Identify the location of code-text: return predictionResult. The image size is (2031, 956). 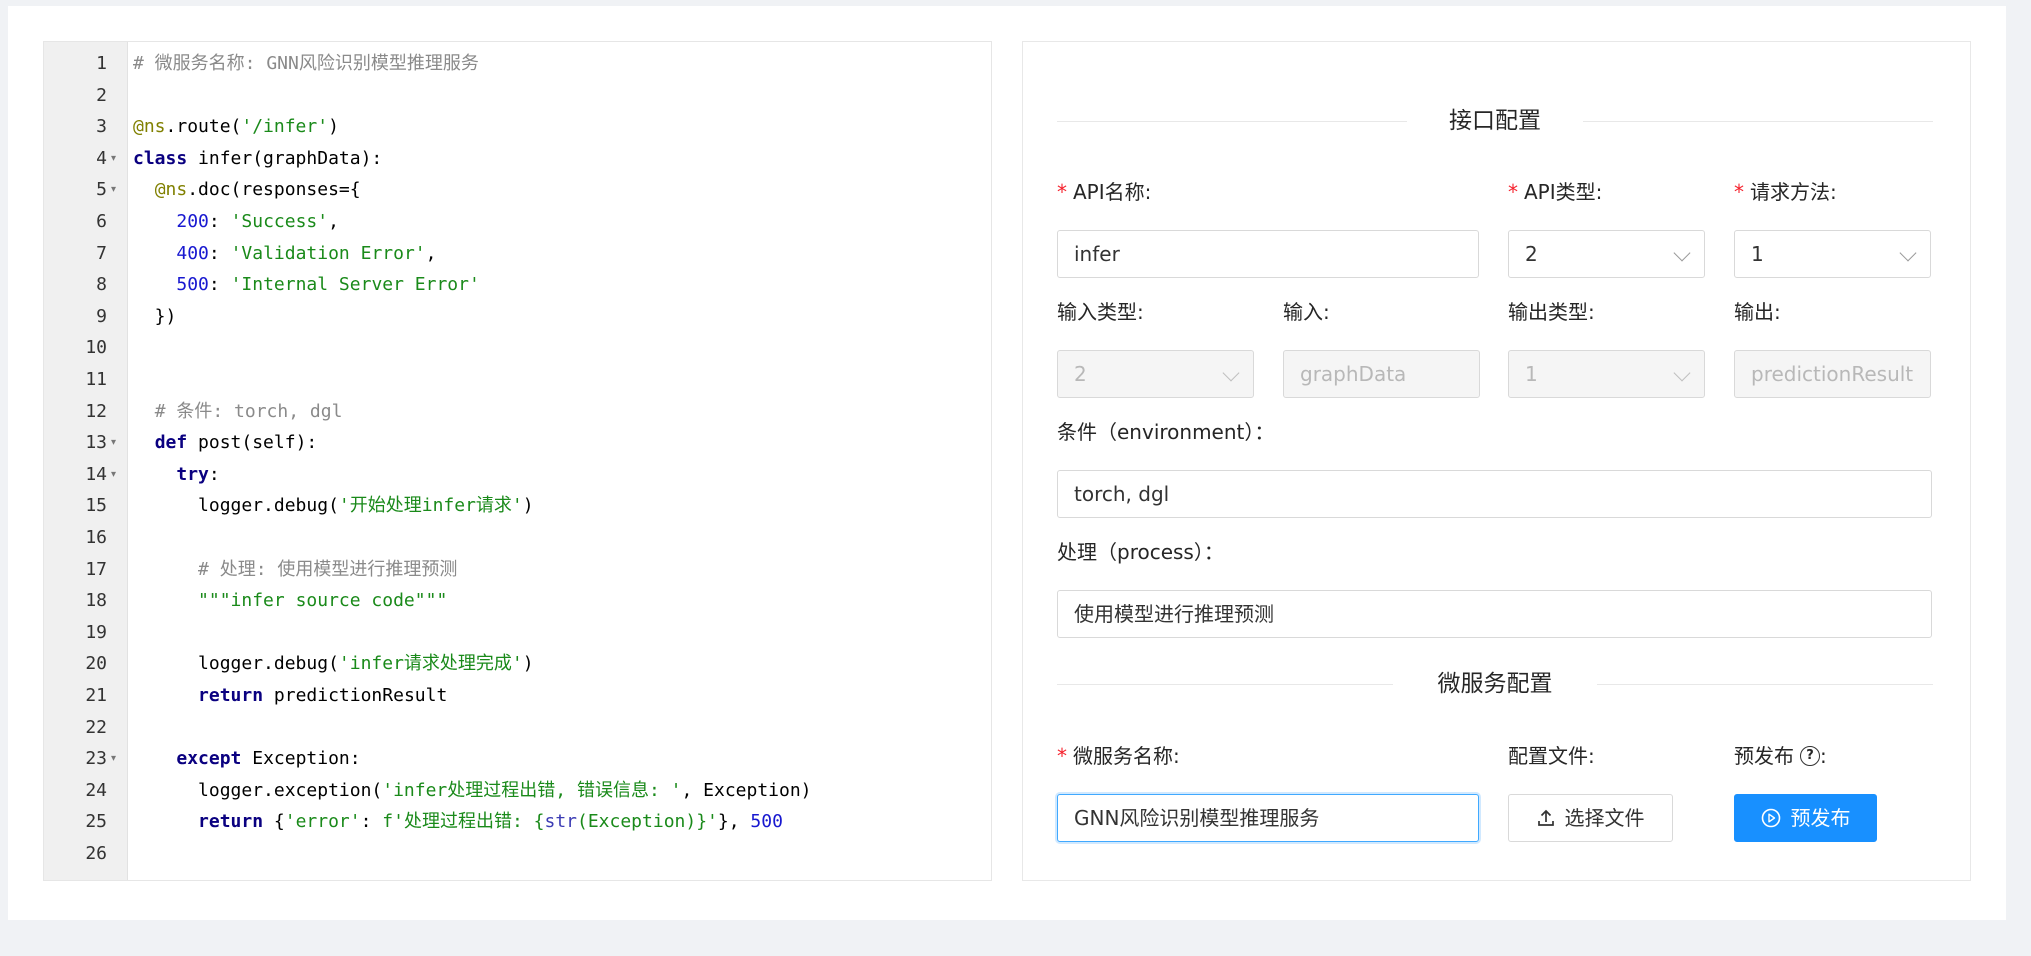
(290, 696).